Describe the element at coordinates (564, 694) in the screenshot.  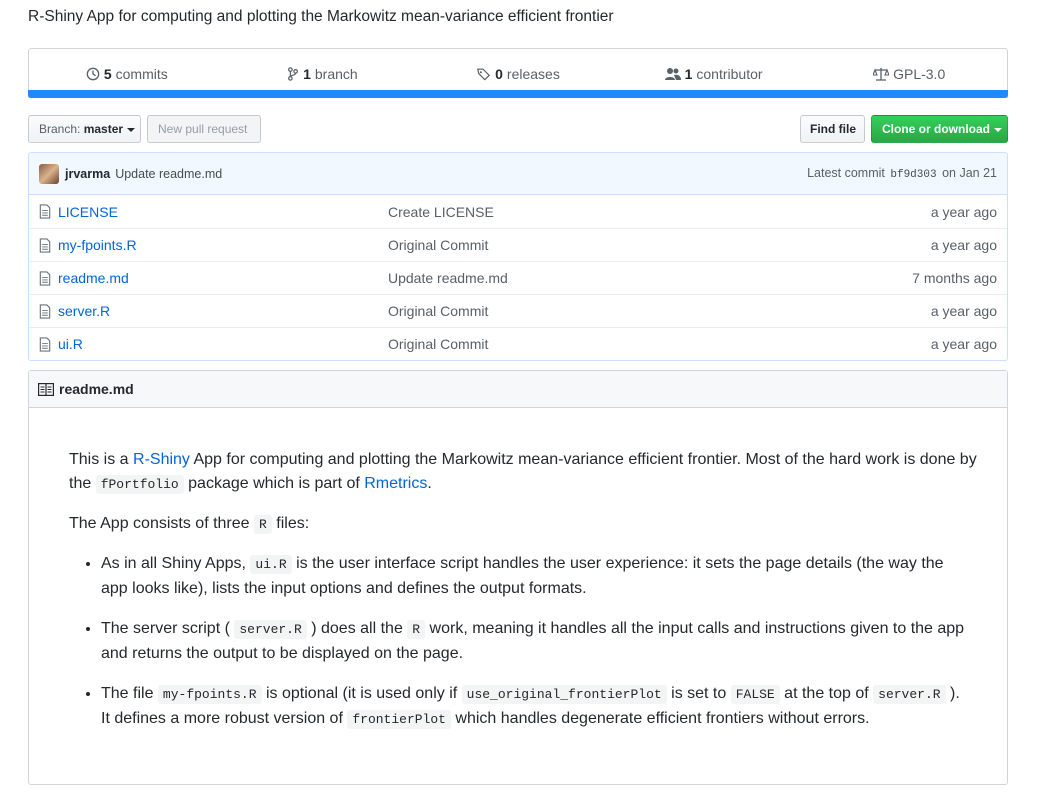
I see `inline-code: use_original_frontierPlot` at that location.